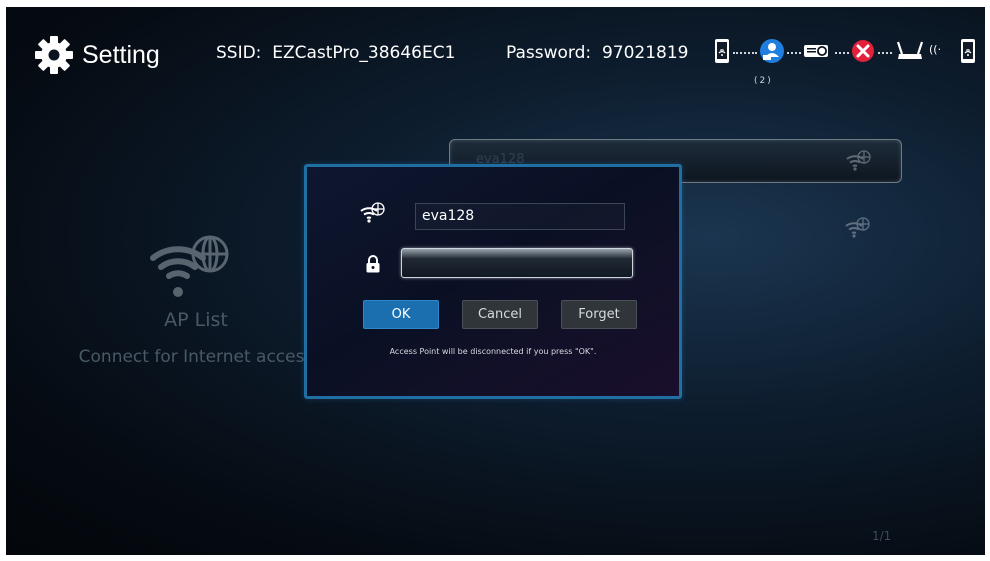 The image size is (990, 561). I want to click on wifi-wave-icon: ((·, so click(935, 49).